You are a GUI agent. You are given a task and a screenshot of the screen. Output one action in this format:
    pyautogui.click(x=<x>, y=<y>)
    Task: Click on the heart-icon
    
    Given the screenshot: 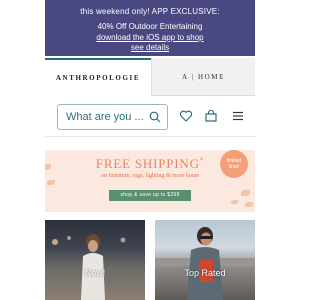 What is the action you would take?
    pyautogui.click(x=186, y=116)
    